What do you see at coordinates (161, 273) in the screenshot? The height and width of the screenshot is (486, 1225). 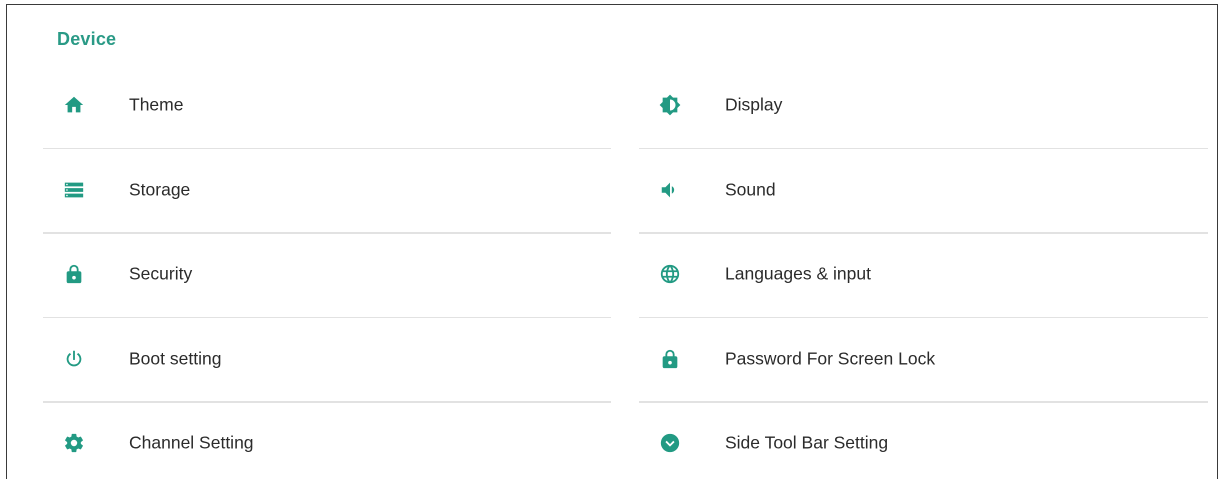 I see `setting-label: Security` at bounding box center [161, 273].